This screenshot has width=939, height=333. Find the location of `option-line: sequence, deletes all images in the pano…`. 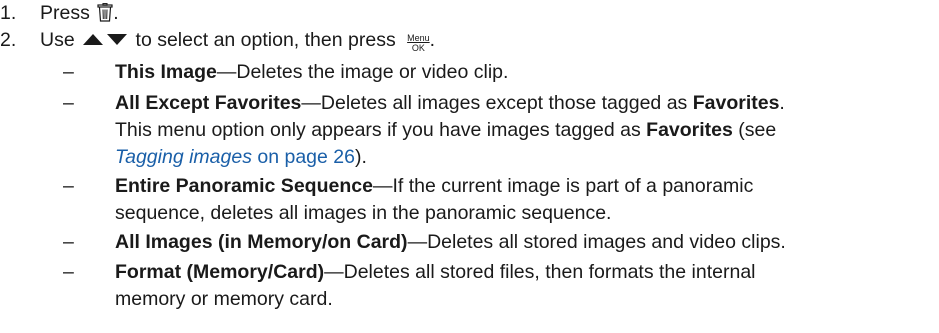

option-line: sequence, deletes all images in the pano… is located at coordinates (525, 214).